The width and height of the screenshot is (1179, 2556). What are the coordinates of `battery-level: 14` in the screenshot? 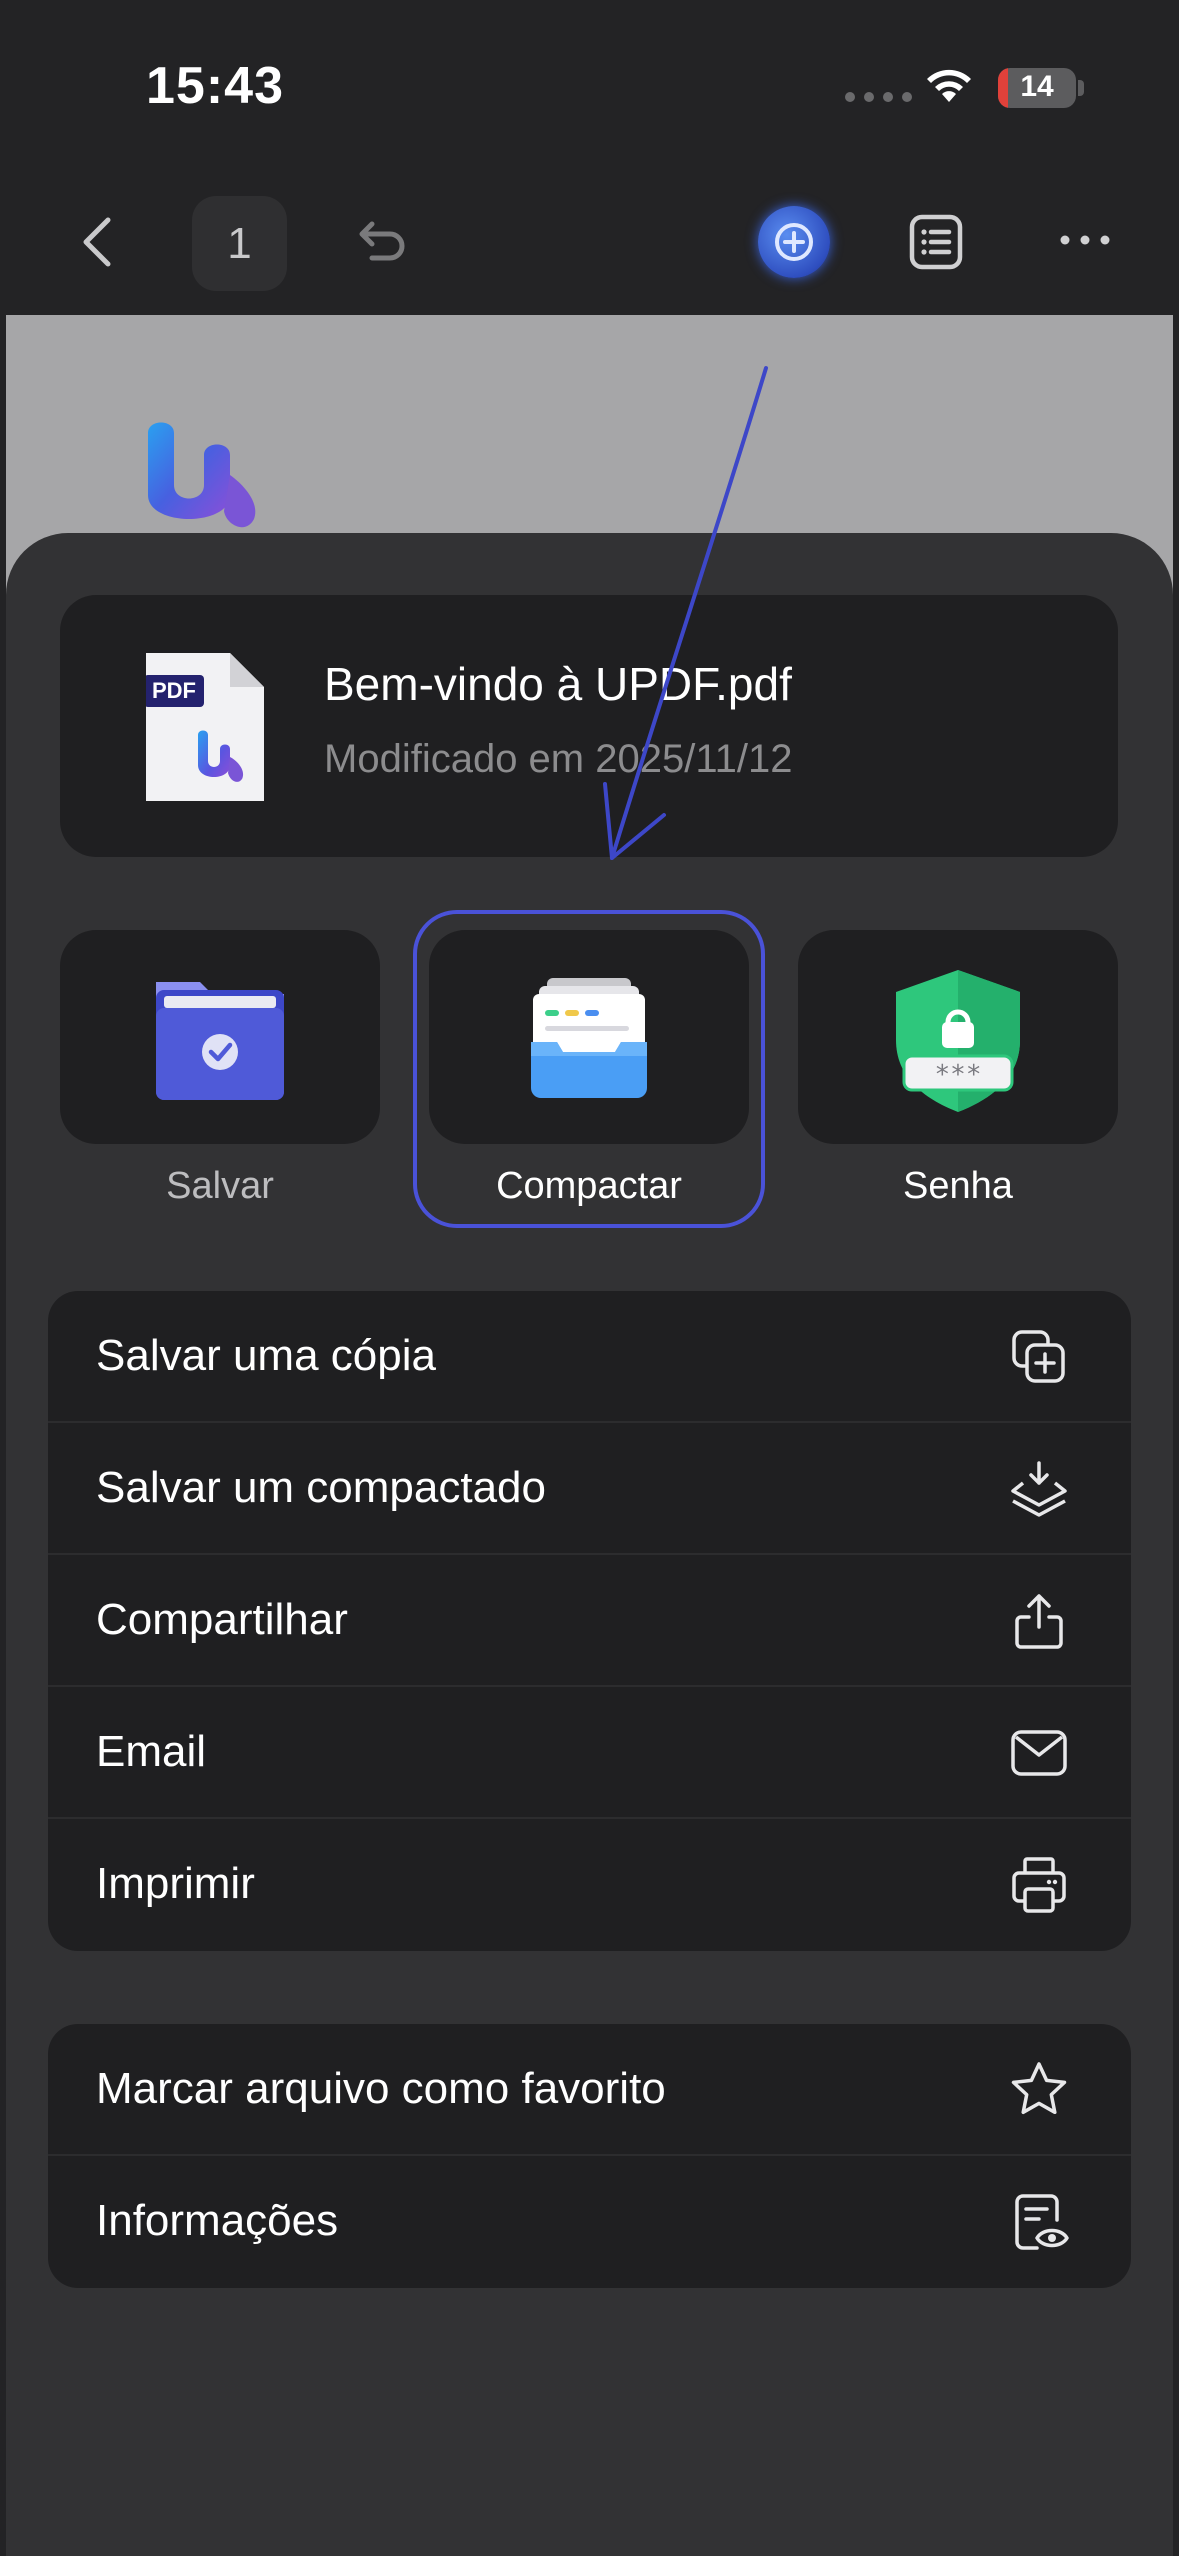 It's located at (1037, 86).